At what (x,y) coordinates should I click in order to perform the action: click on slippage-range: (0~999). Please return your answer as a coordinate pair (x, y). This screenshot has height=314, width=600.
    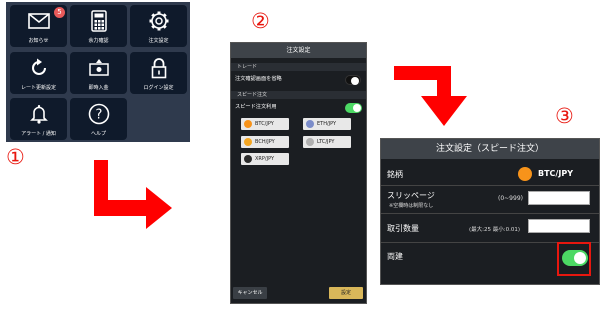
    Looking at the image, I should click on (510, 198).